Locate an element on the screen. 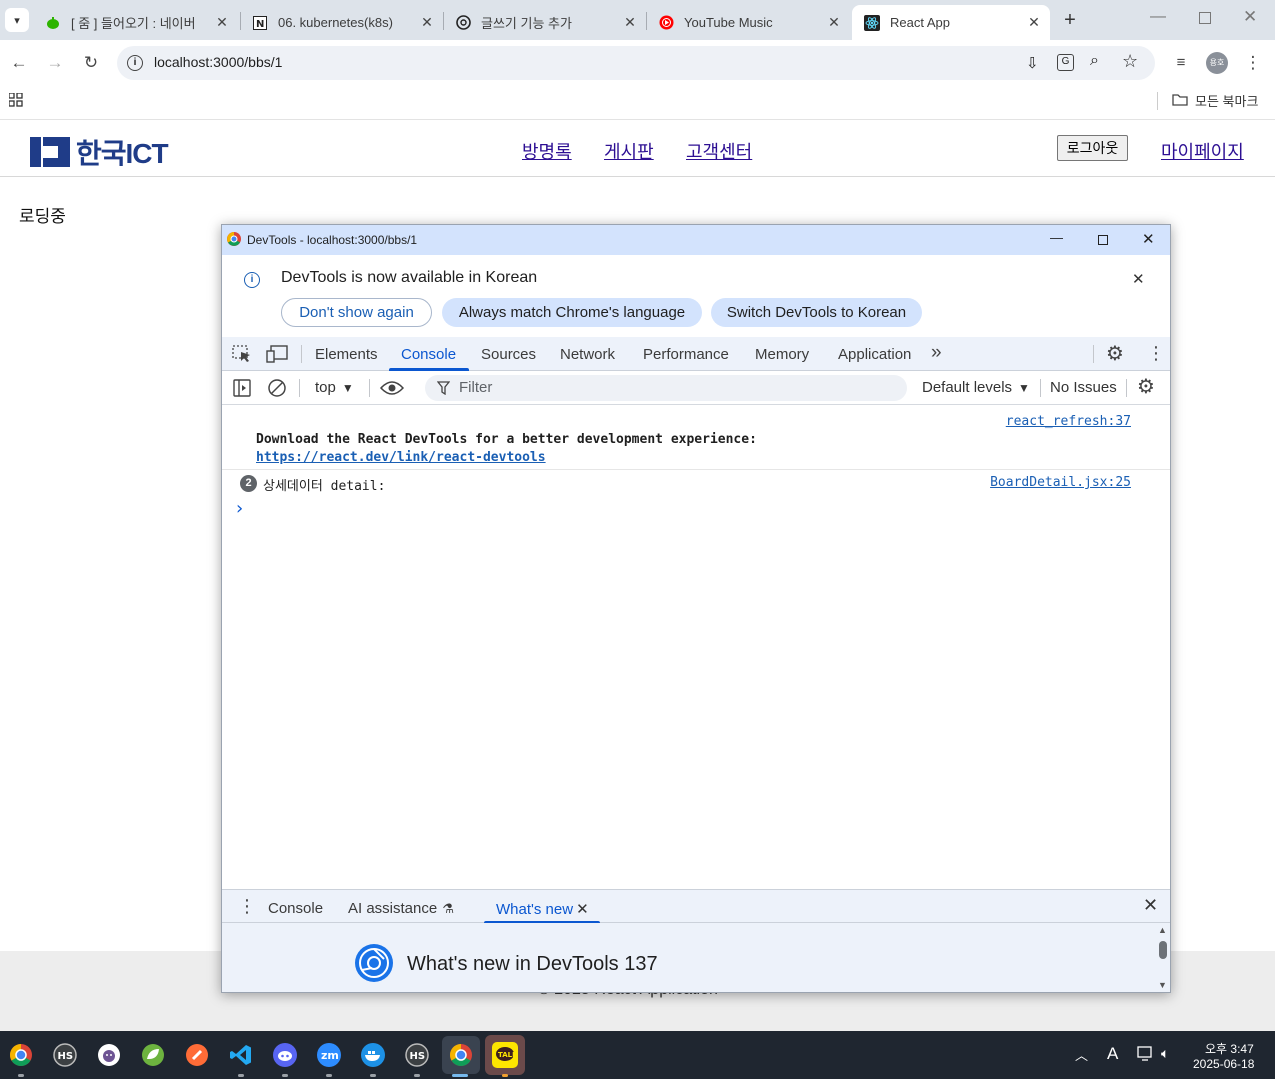 Image resolution: width=1275 pixels, height=1079 pixels. tab-console: Console is located at coordinates (428, 354).